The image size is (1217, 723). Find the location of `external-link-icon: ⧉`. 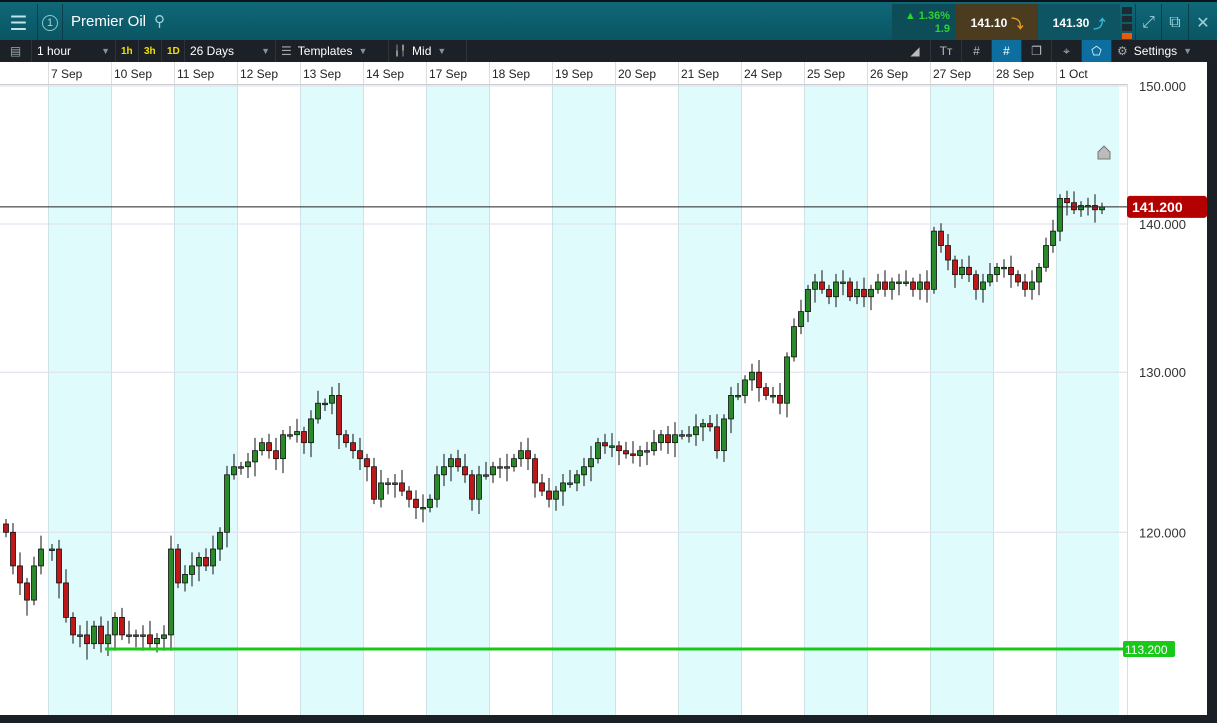

external-link-icon: ⧉ is located at coordinates (1175, 22).